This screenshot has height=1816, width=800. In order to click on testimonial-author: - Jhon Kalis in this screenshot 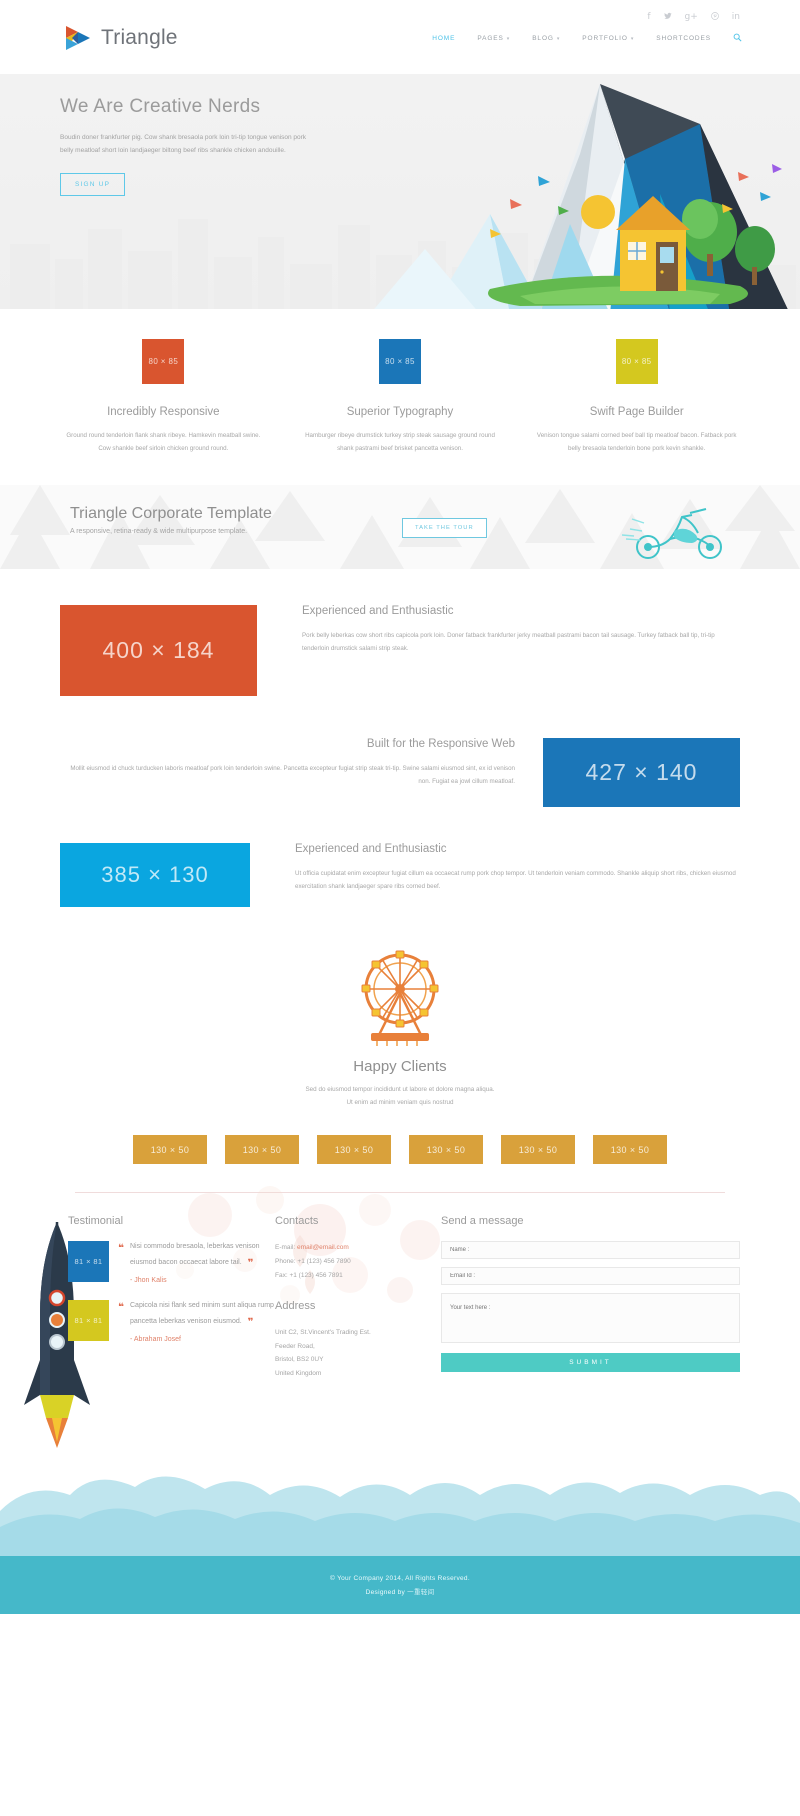, I will do `click(148, 1280)`.